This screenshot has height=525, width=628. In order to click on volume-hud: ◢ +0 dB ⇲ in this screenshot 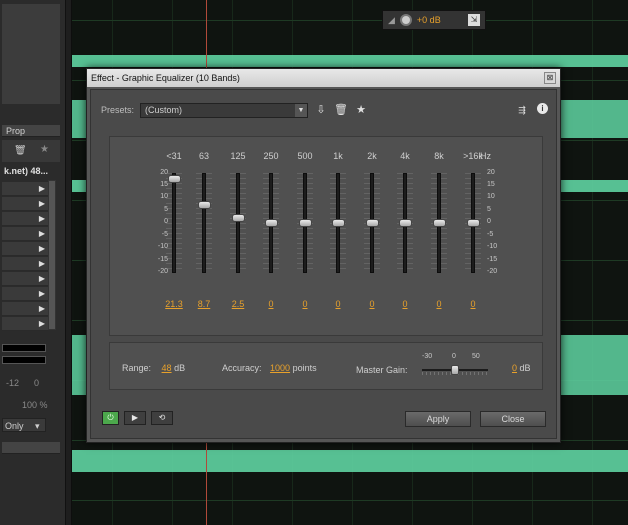, I will do `click(434, 20)`.